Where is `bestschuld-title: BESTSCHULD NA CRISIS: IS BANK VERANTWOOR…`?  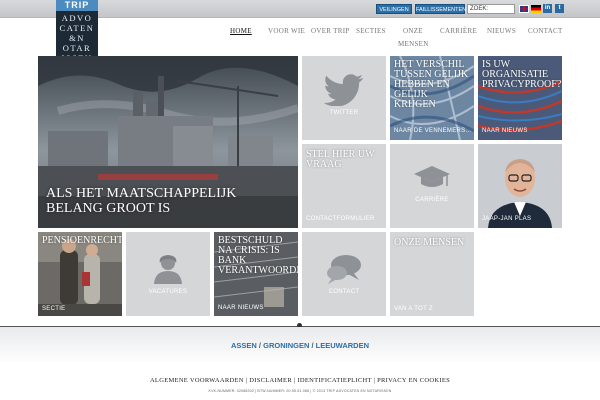
bestschuld-title: BESTSCHULD NA CRISIS: IS BANK VERANTWOOR… is located at coordinates (258, 255).